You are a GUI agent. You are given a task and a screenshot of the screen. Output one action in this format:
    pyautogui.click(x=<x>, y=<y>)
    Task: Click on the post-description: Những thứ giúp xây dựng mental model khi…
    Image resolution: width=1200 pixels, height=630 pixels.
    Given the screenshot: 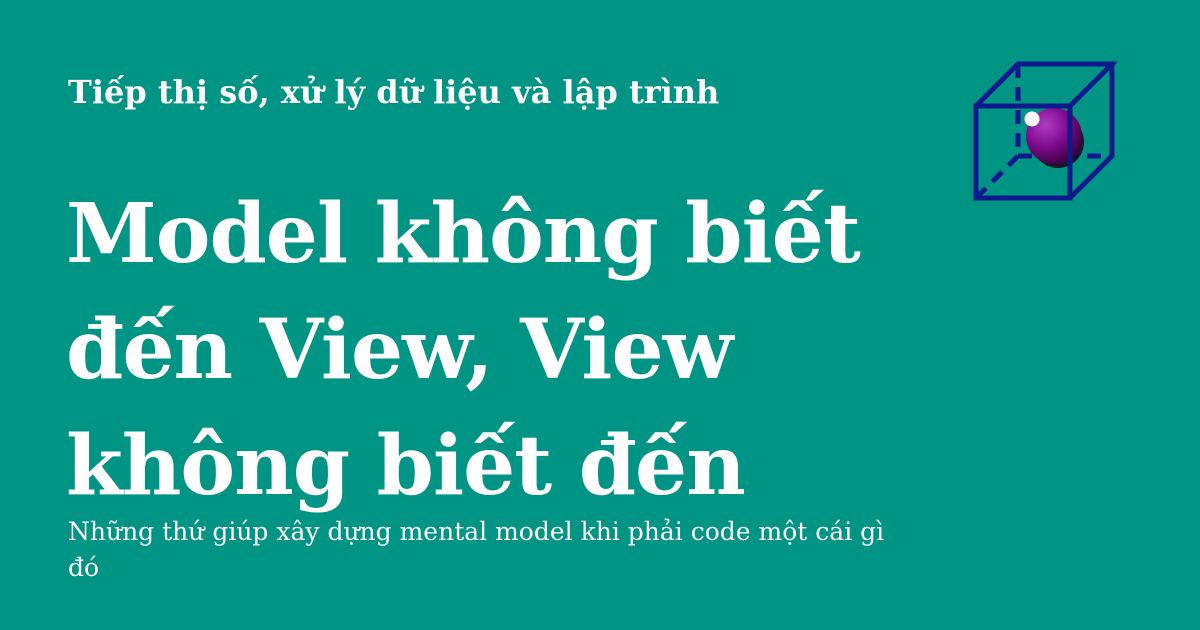 What is the action you would take?
    pyautogui.click(x=476, y=549)
    